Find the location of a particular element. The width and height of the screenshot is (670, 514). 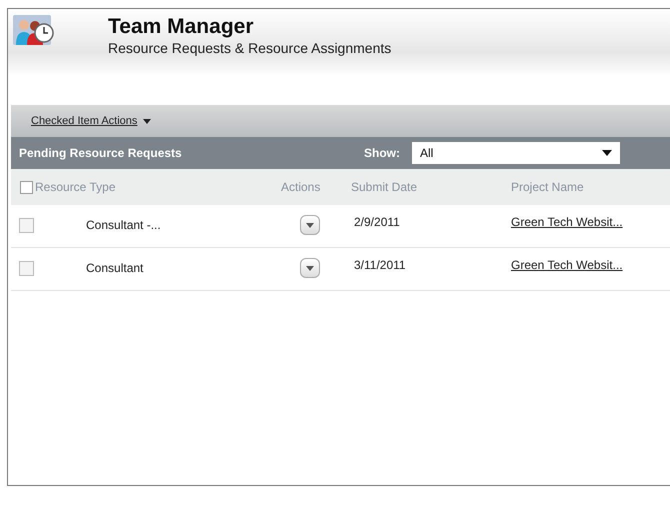

filter-label: Show: is located at coordinates (382, 153).